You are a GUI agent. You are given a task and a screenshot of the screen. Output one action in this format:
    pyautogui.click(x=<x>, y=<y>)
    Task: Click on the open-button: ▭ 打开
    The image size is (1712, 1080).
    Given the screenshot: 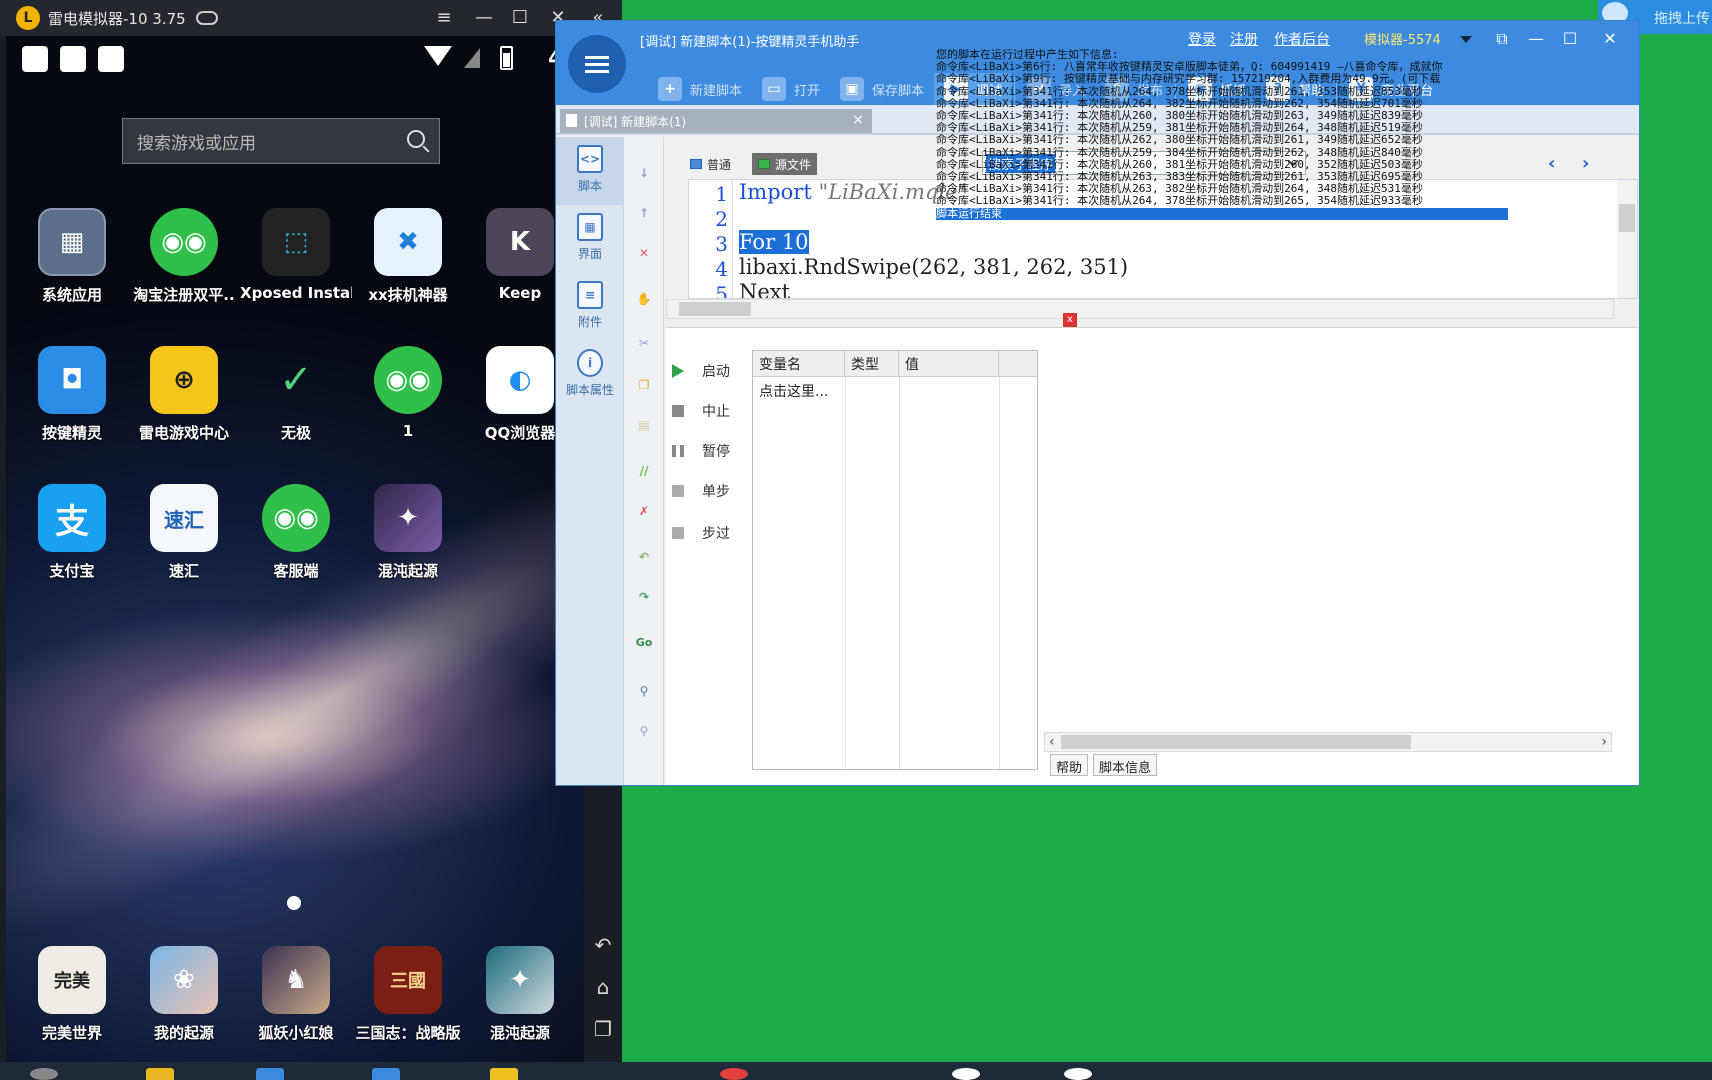 What is the action you would take?
    pyautogui.click(x=791, y=89)
    